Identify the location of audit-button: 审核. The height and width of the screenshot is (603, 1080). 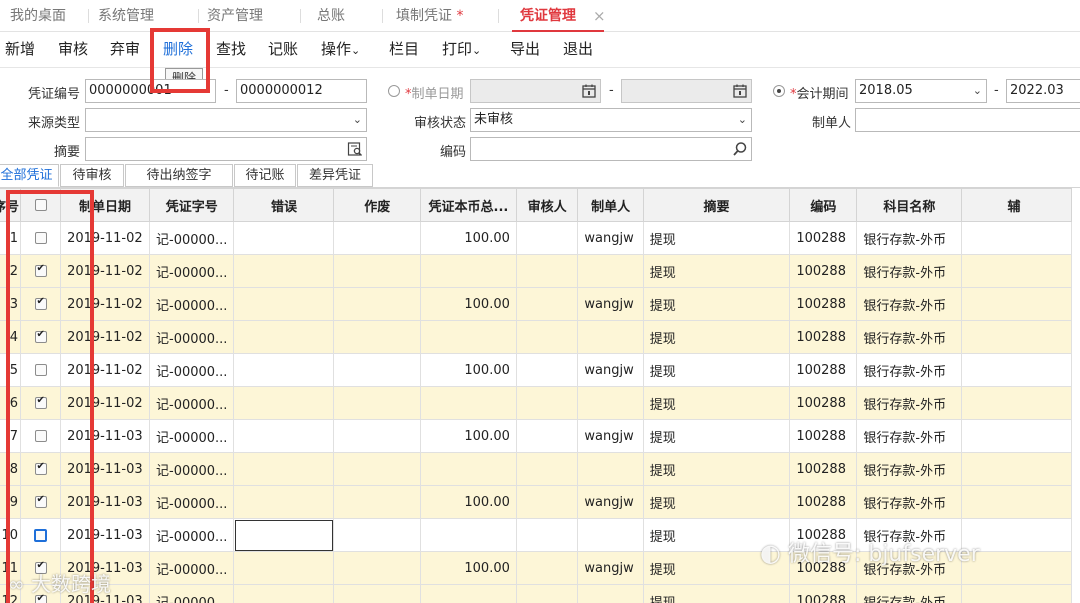
(73, 49).